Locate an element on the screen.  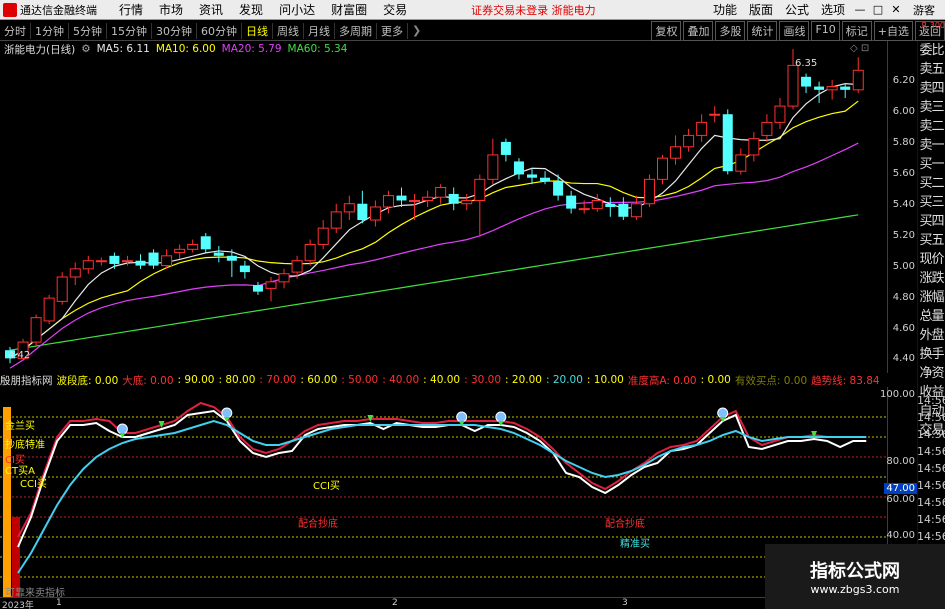
menu-item-quotes: 行情 is located at coordinates (131, 9).